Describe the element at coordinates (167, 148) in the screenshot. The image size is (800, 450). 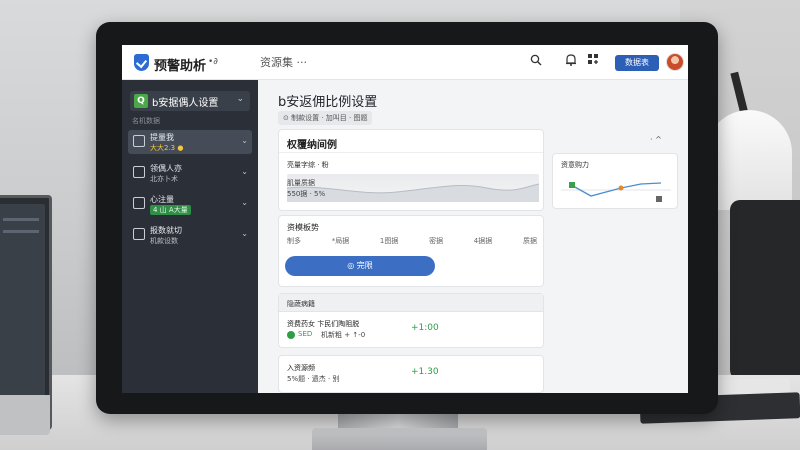
I see `sidebar-item-sub: 大大2.3 ●` at that location.